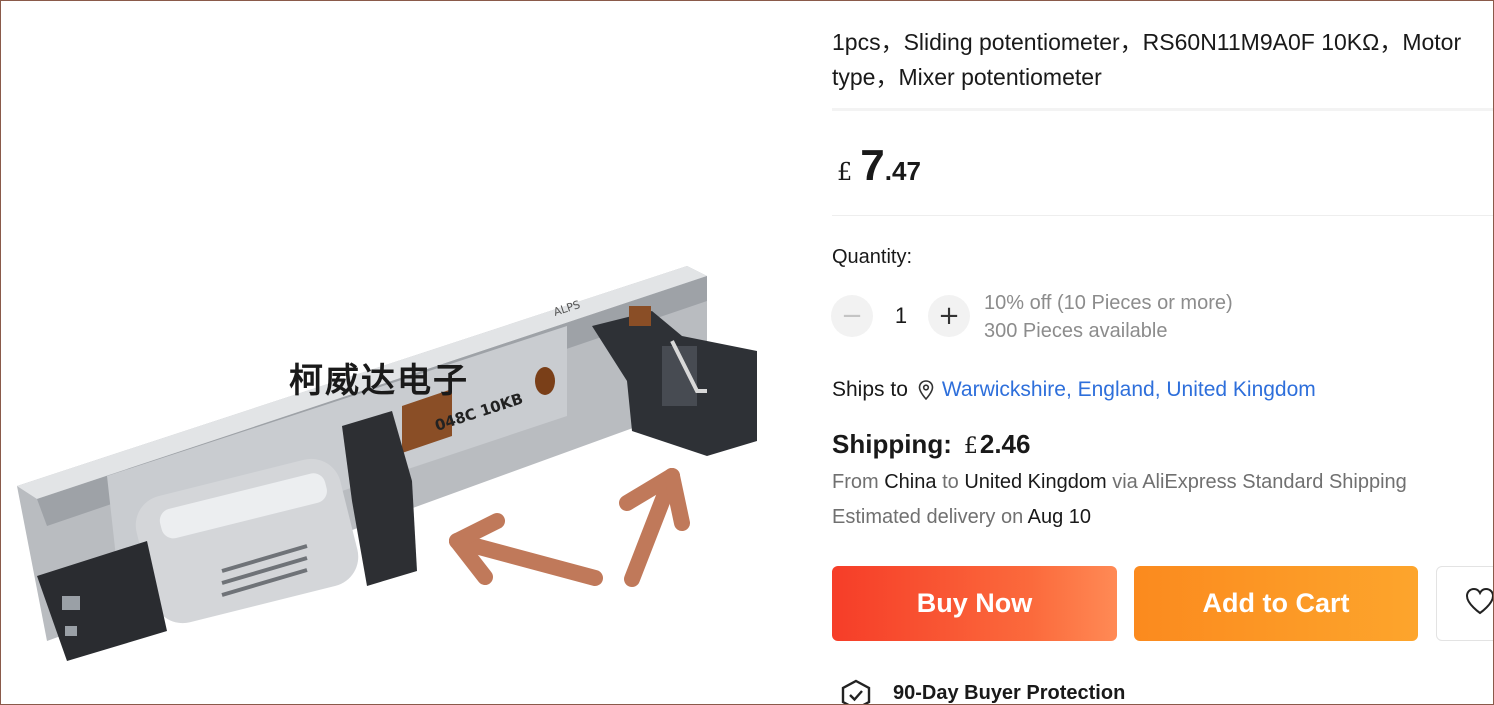 This screenshot has height=705, width=1494. What do you see at coordinates (910, 482) in the screenshot?
I see `shipping-from: China` at bounding box center [910, 482].